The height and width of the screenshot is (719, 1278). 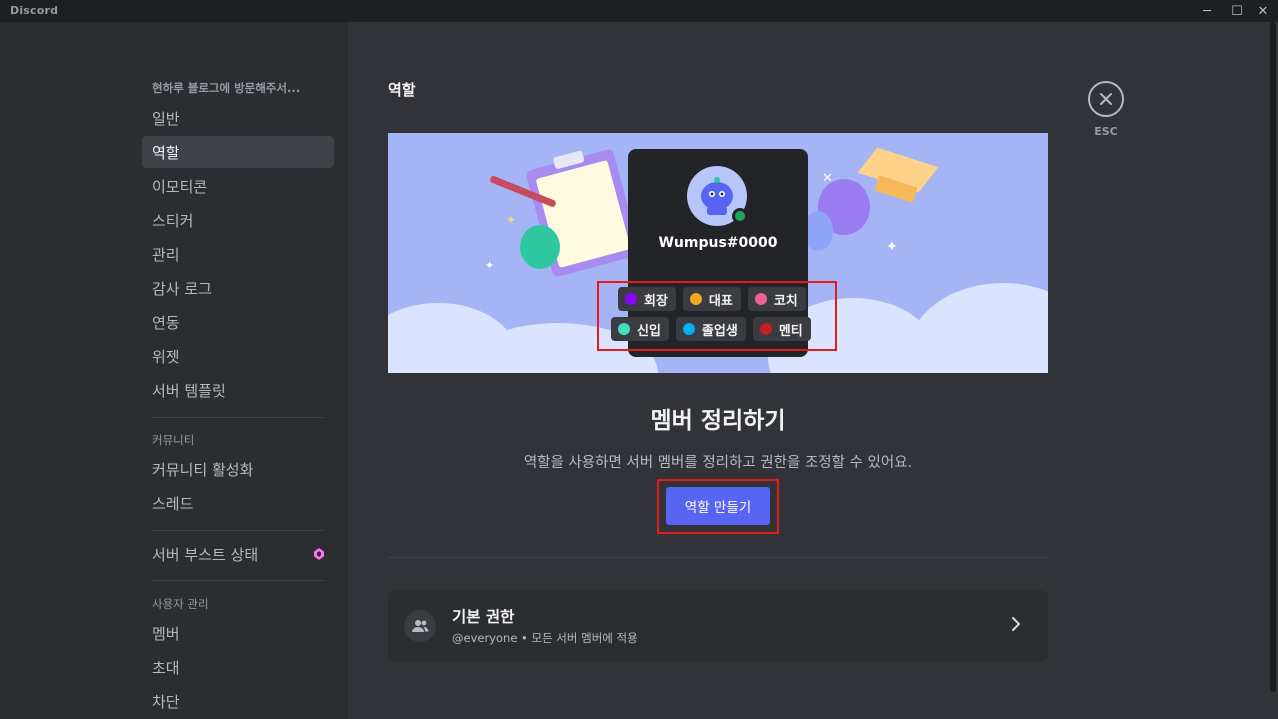 I want to click on community-header: 커뮤니티, so click(x=173, y=440).